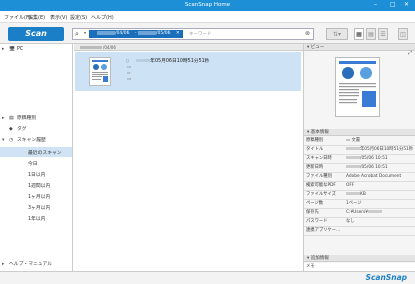 The image size is (415, 284). I want to click on sort-icon: ⇅▾, so click(337, 34).